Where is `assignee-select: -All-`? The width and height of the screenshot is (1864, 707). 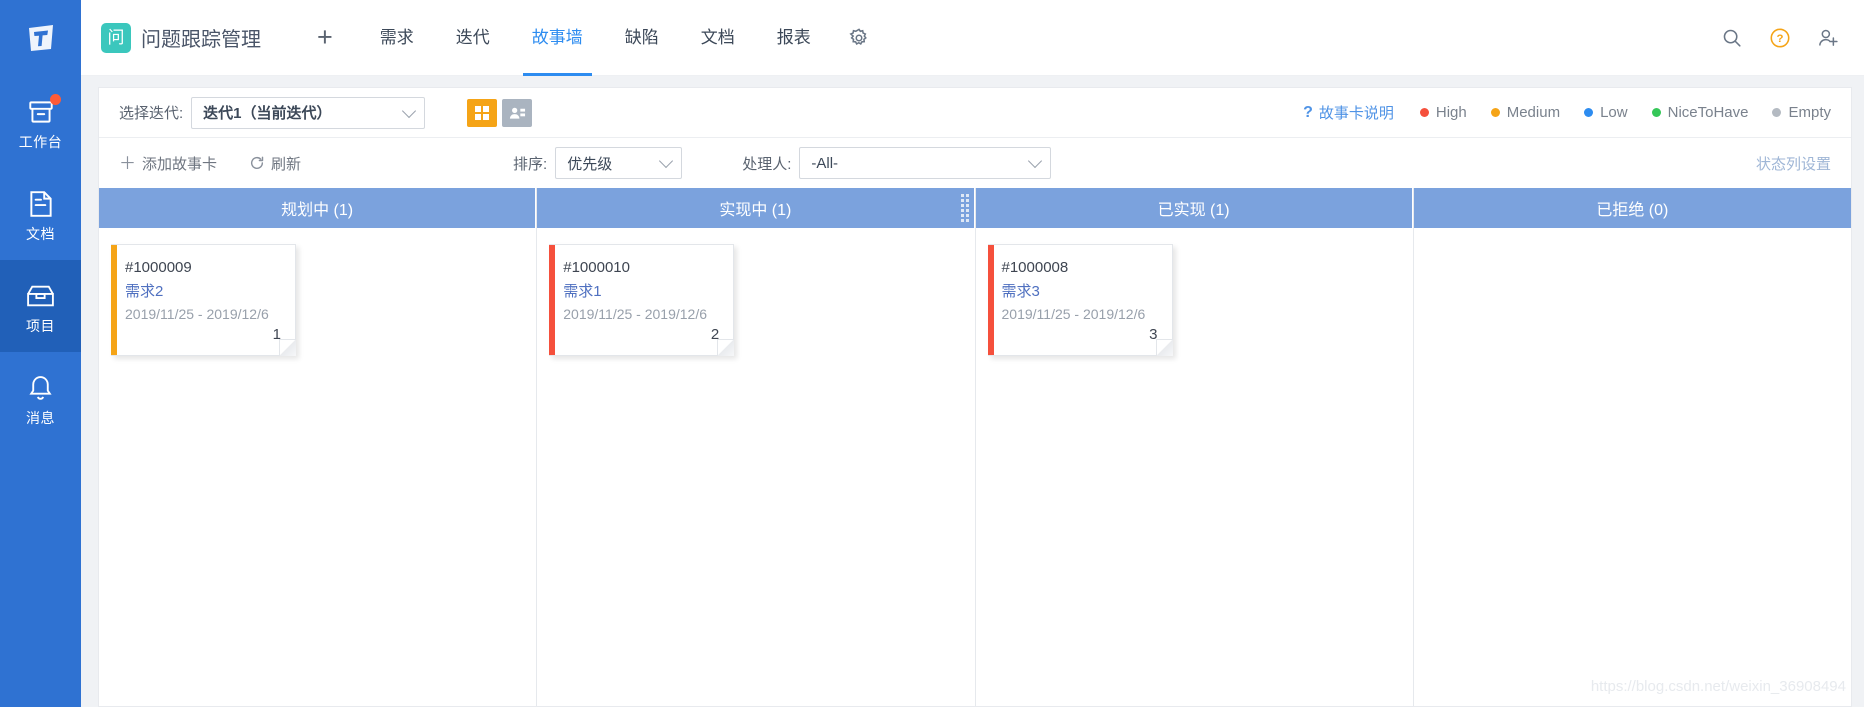
assignee-select: -All- is located at coordinates (925, 163).